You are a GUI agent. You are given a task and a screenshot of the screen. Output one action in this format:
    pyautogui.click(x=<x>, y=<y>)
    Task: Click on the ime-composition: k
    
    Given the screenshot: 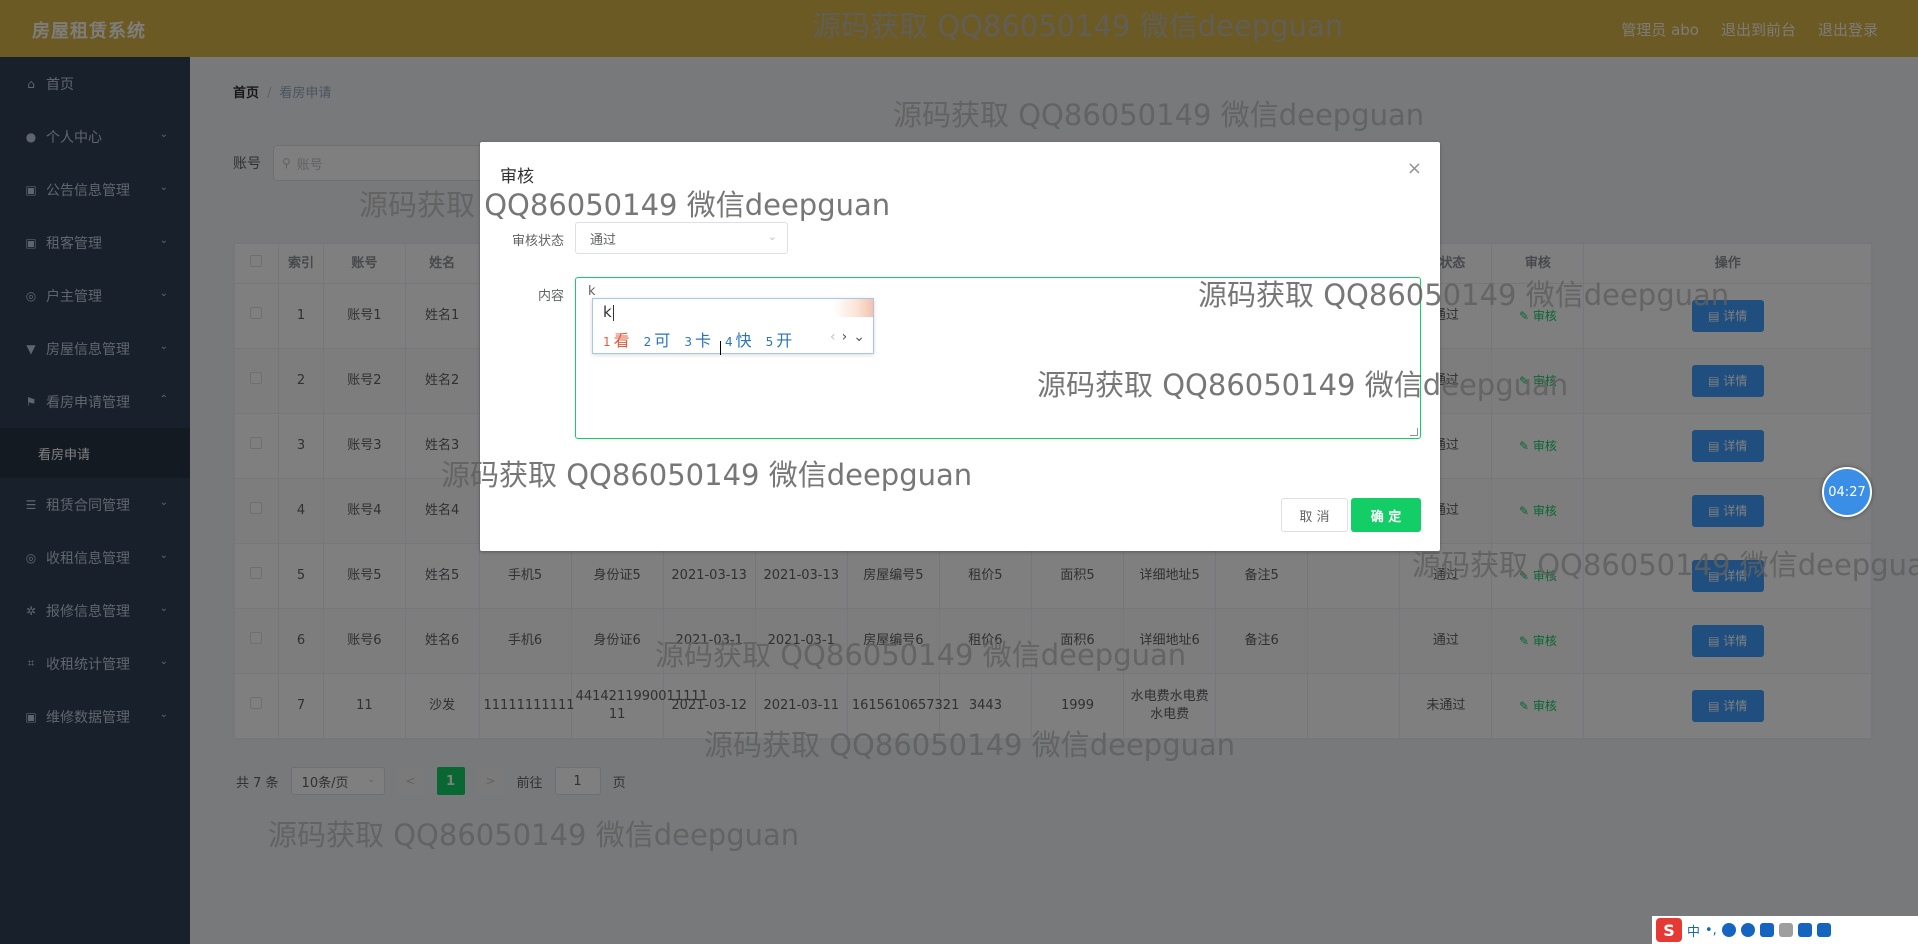 What is the action you would take?
    pyautogui.click(x=608, y=312)
    